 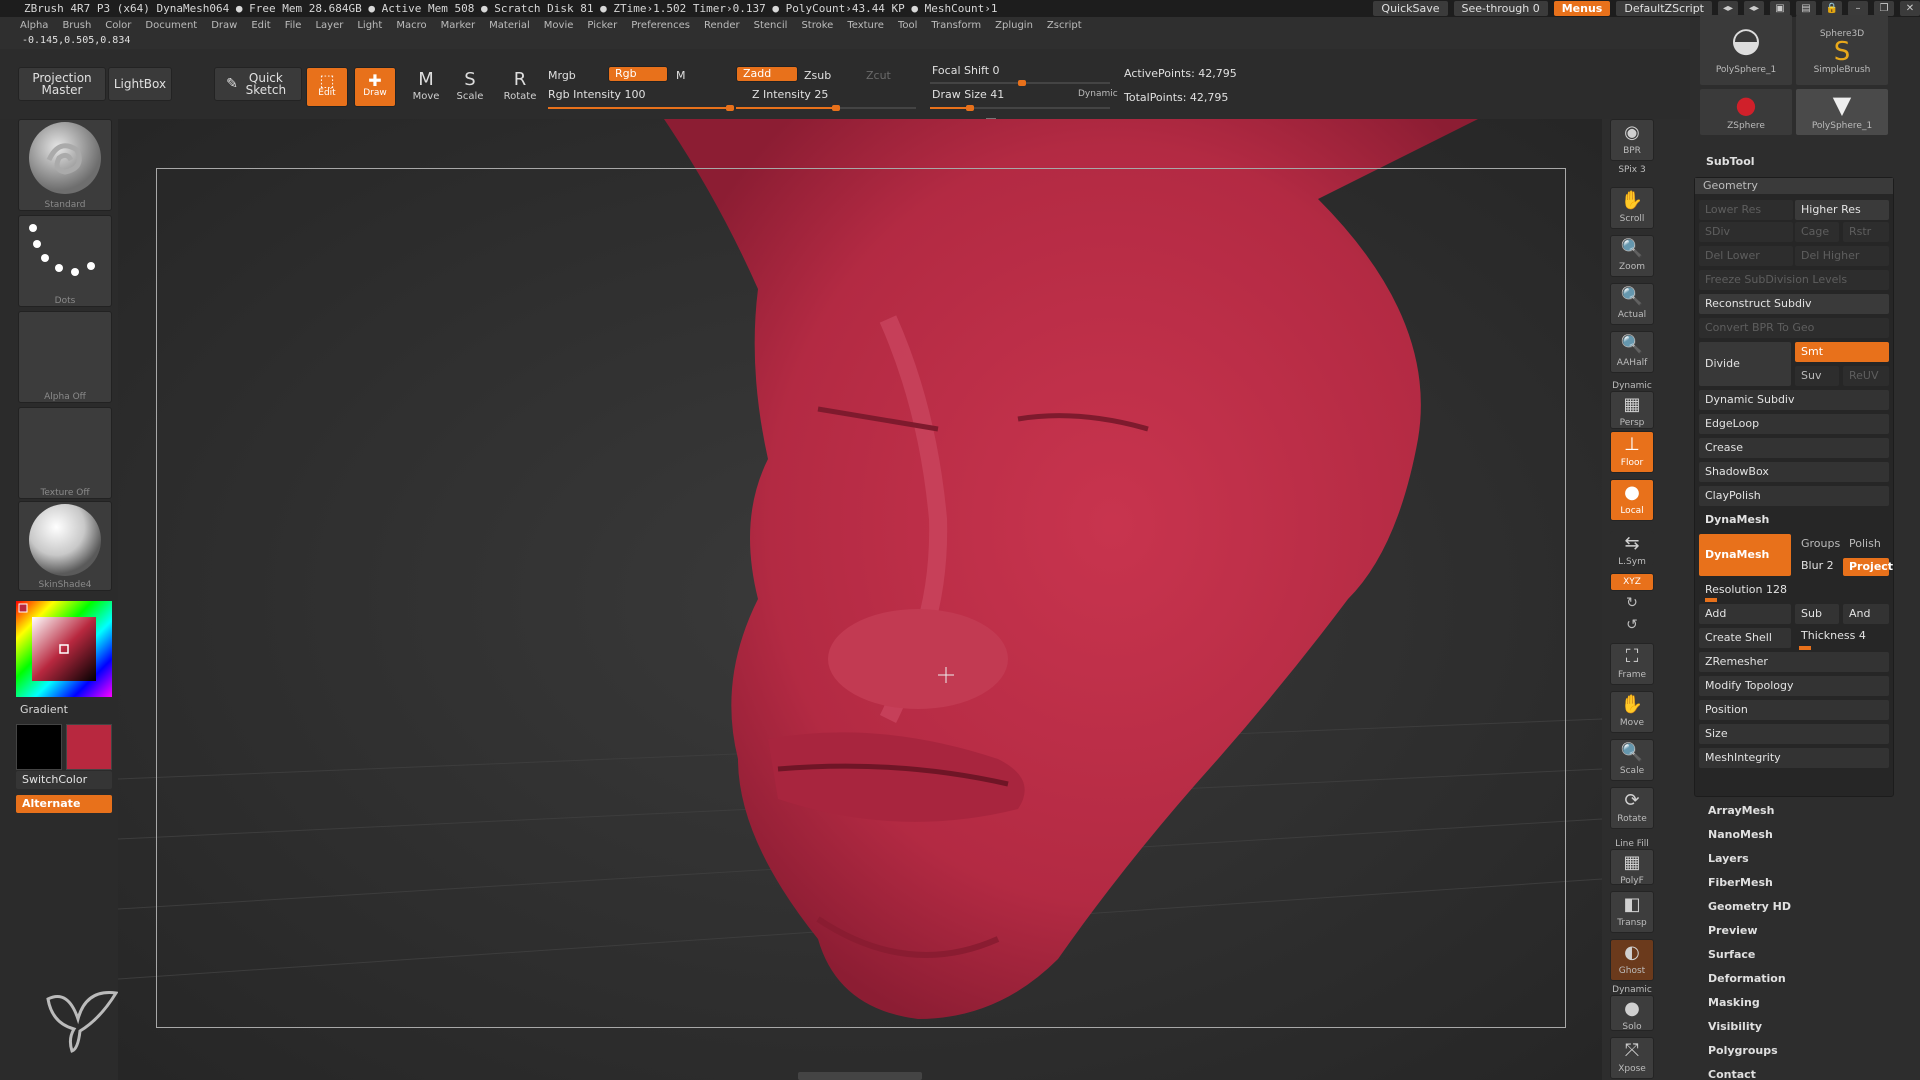 I want to click on rstr-button: Rstr, so click(x=1866, y=232).